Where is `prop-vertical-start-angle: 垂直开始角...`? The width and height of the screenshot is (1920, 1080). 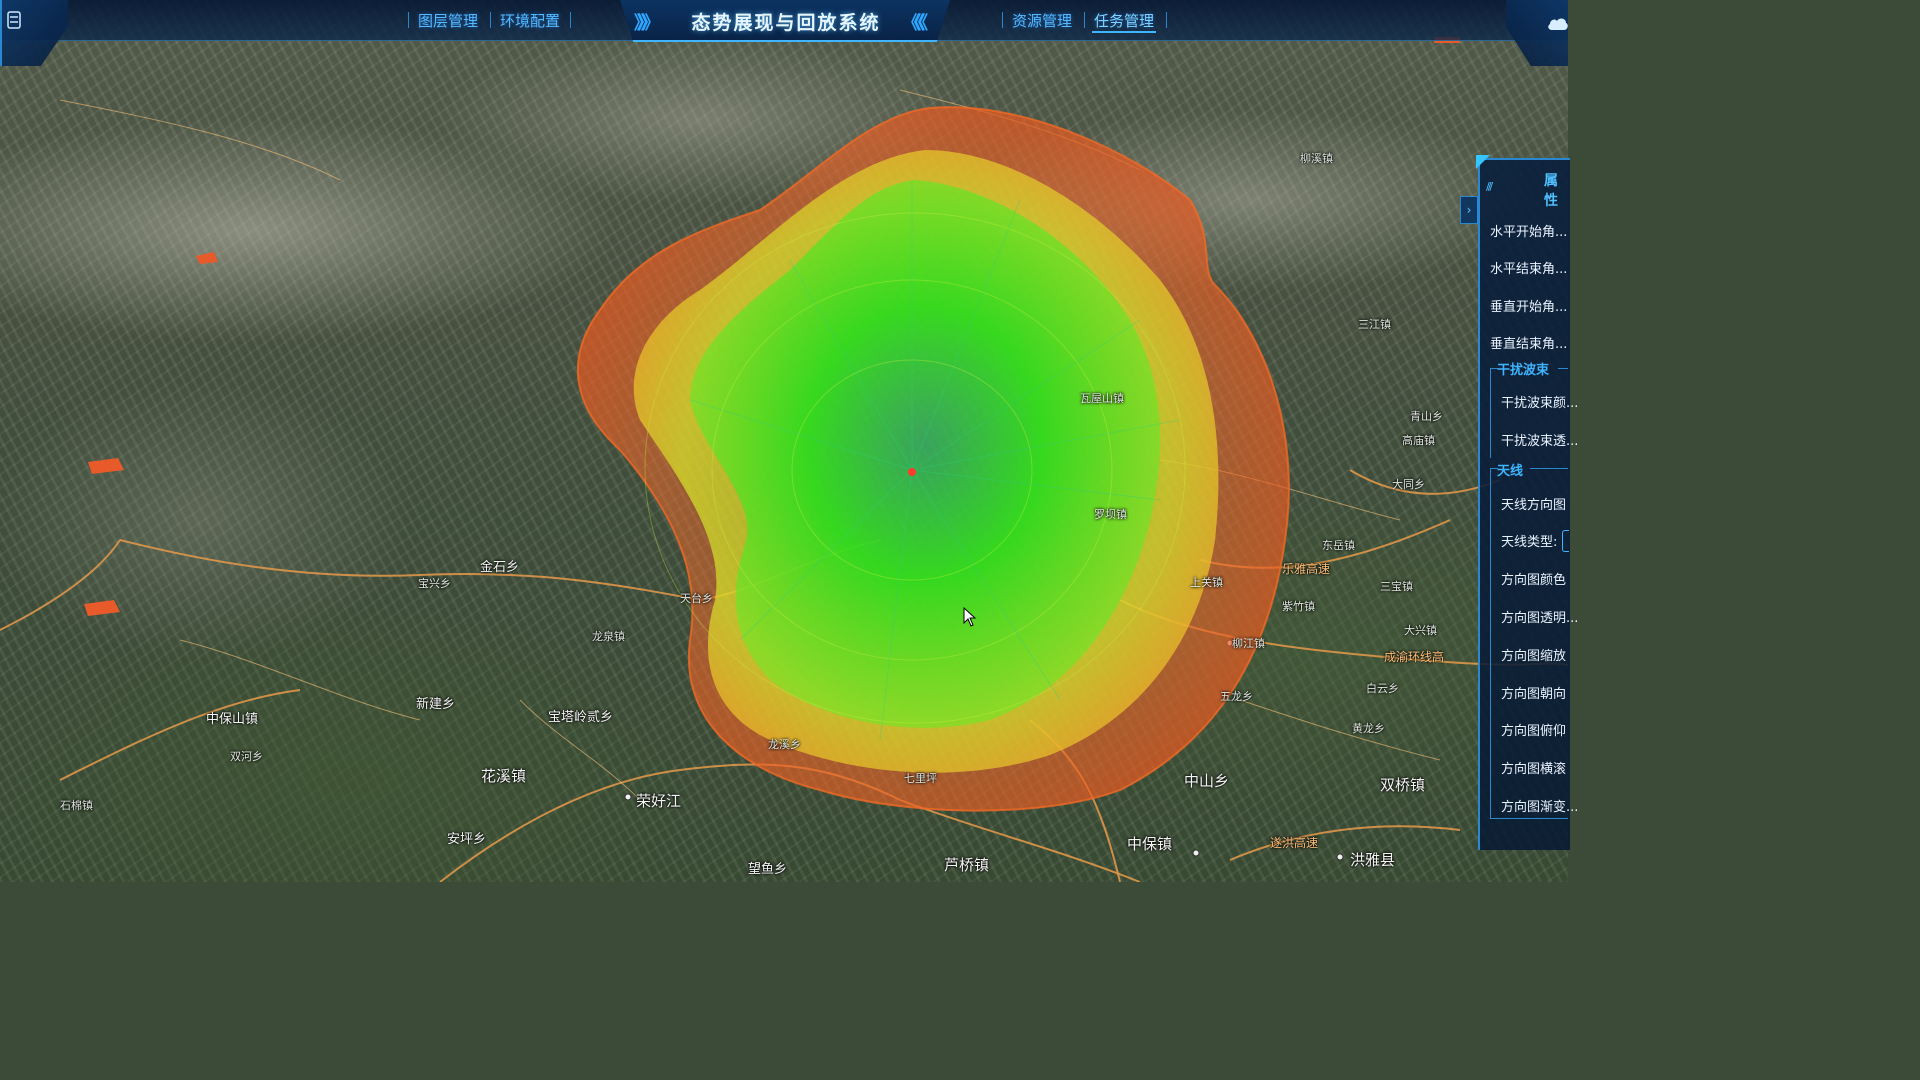
prop-vertical-start-angle: 垂直开始角... is located at coordinates (1528, 305).